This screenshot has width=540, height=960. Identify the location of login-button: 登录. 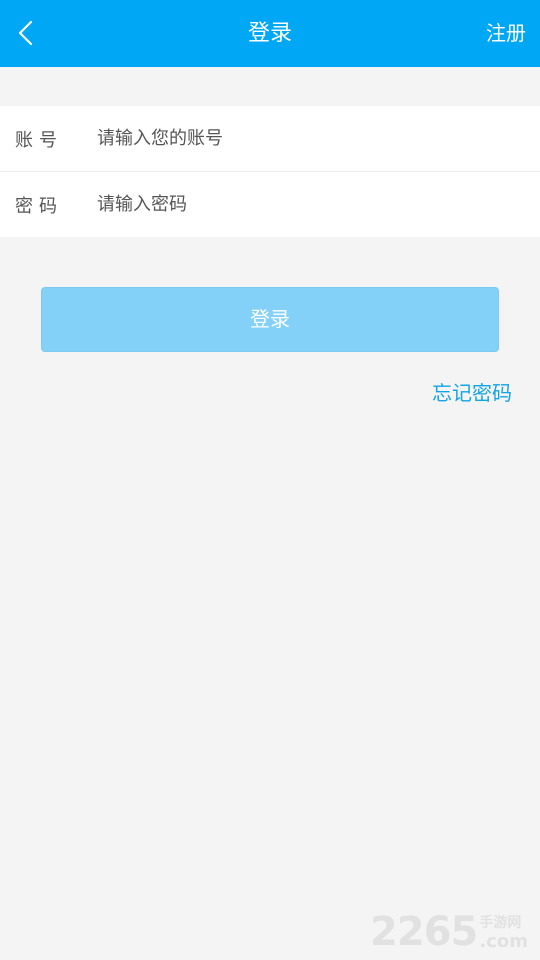
(270, 319).